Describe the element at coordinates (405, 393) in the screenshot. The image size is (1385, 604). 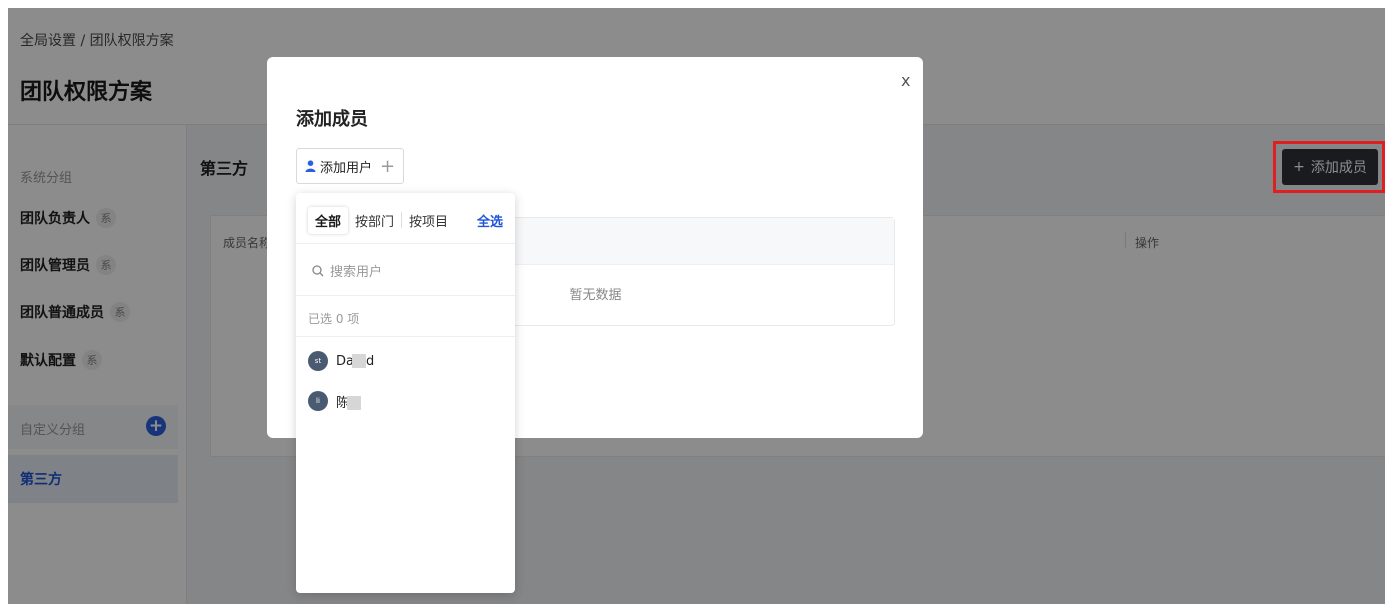
I see `user-picker-dropdown: 全部 按部门 按项目 全选 搜索用户 已选 0 项 st Da d li 陈` at that location.